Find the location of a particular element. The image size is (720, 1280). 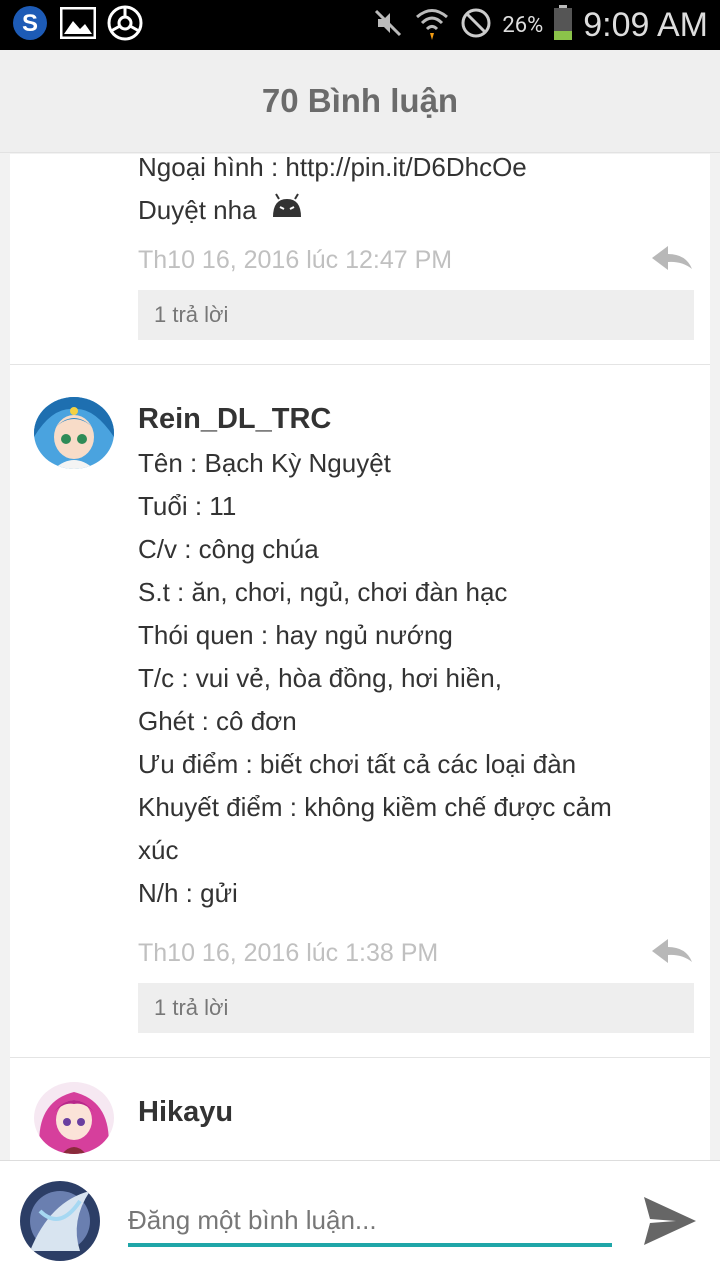

comments-header: 70 Bình luận is located at coordinates (360, 101).